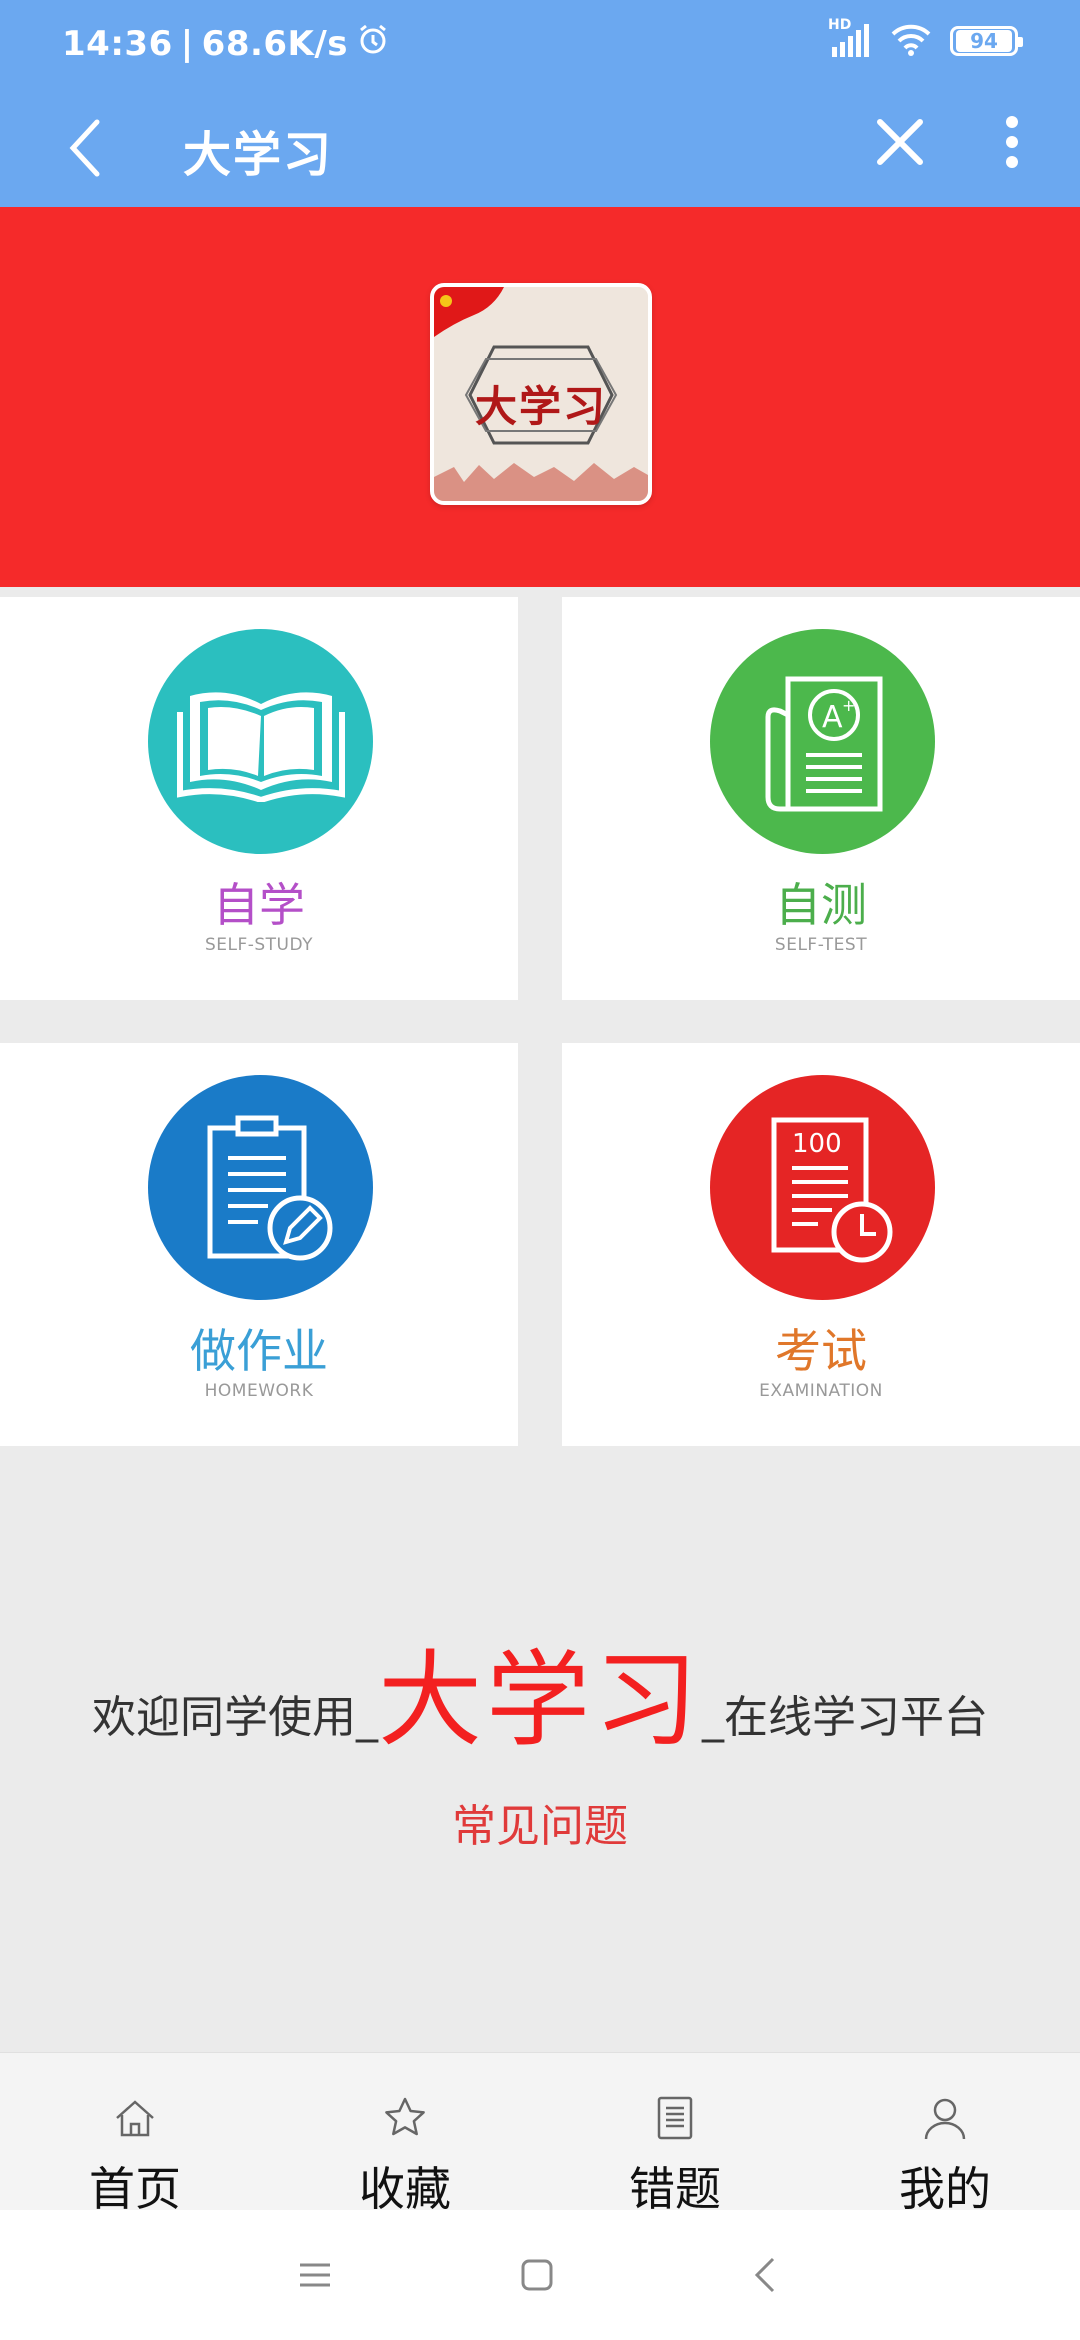 The height and width of the screenshot is (2340, 1080). I want to click on book-icon, so click(260, 746).